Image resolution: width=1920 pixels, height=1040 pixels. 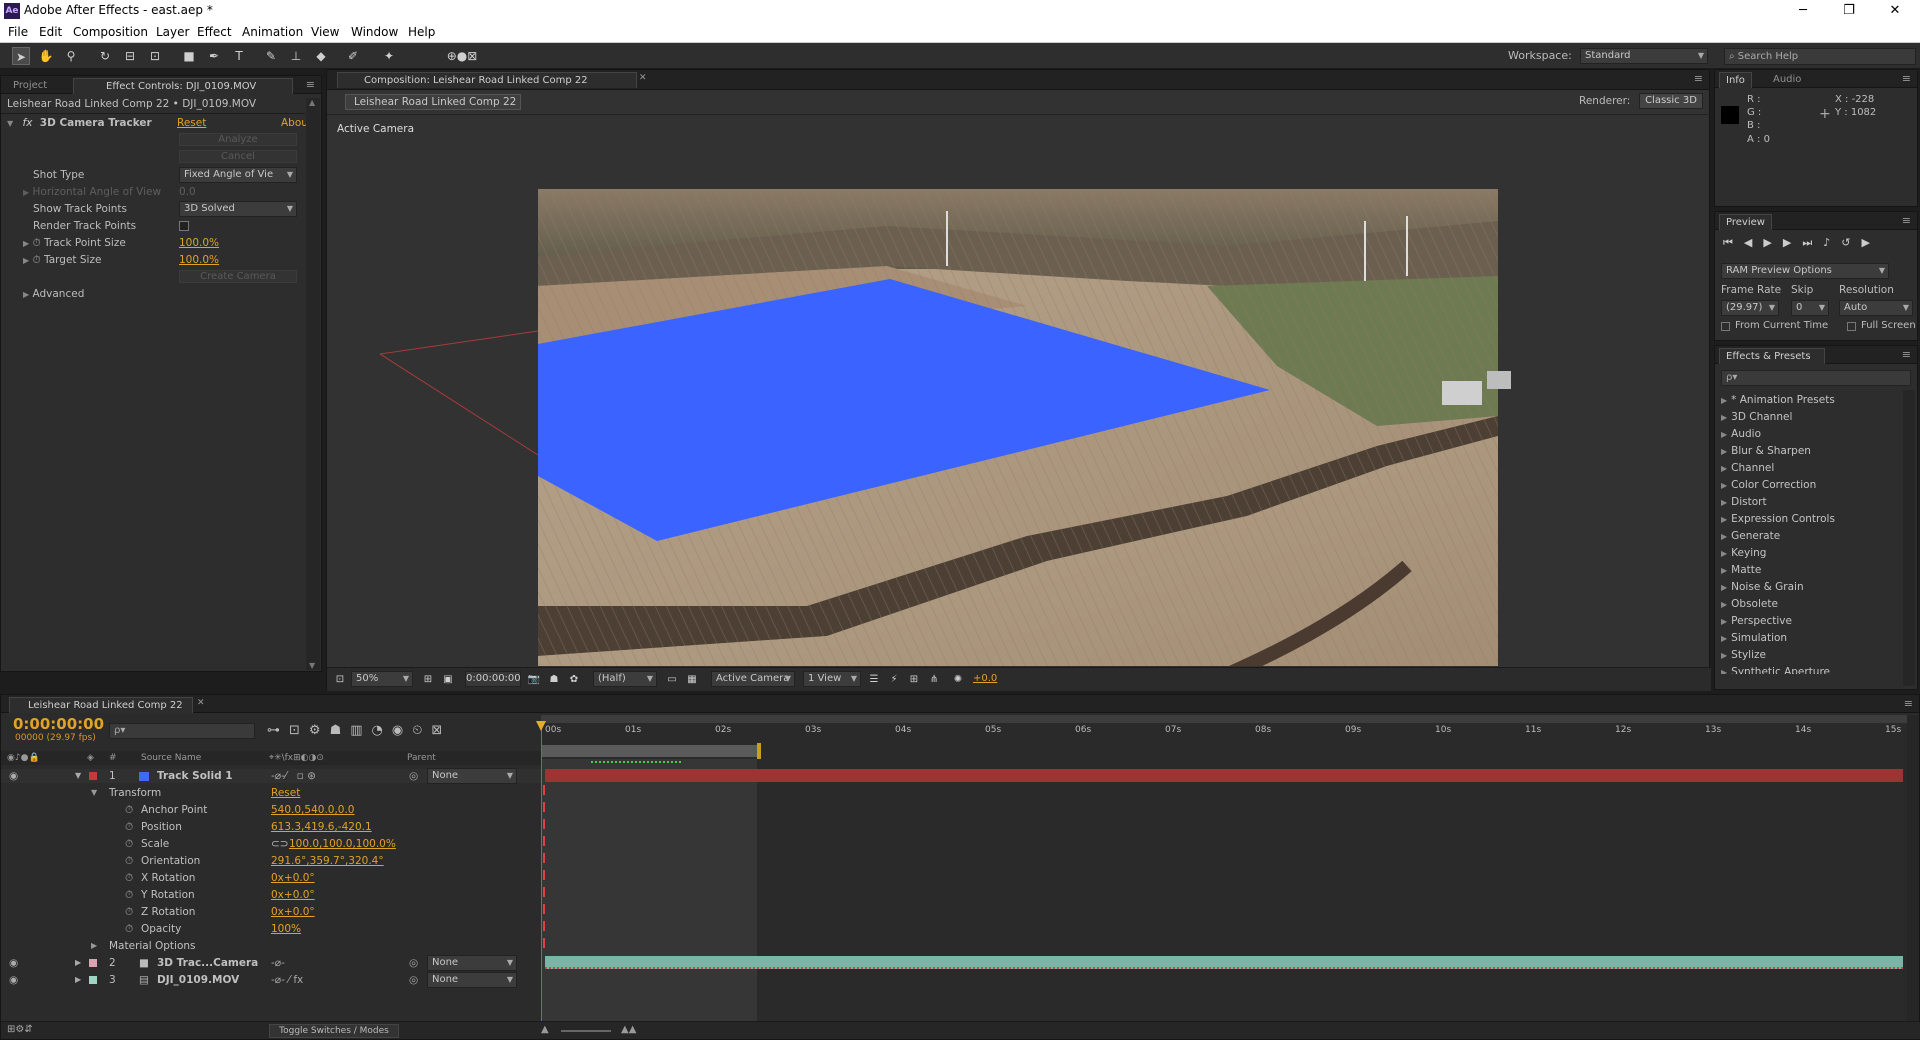 I want to click on cancel-button: Cancel, so click(x=238, y=156).